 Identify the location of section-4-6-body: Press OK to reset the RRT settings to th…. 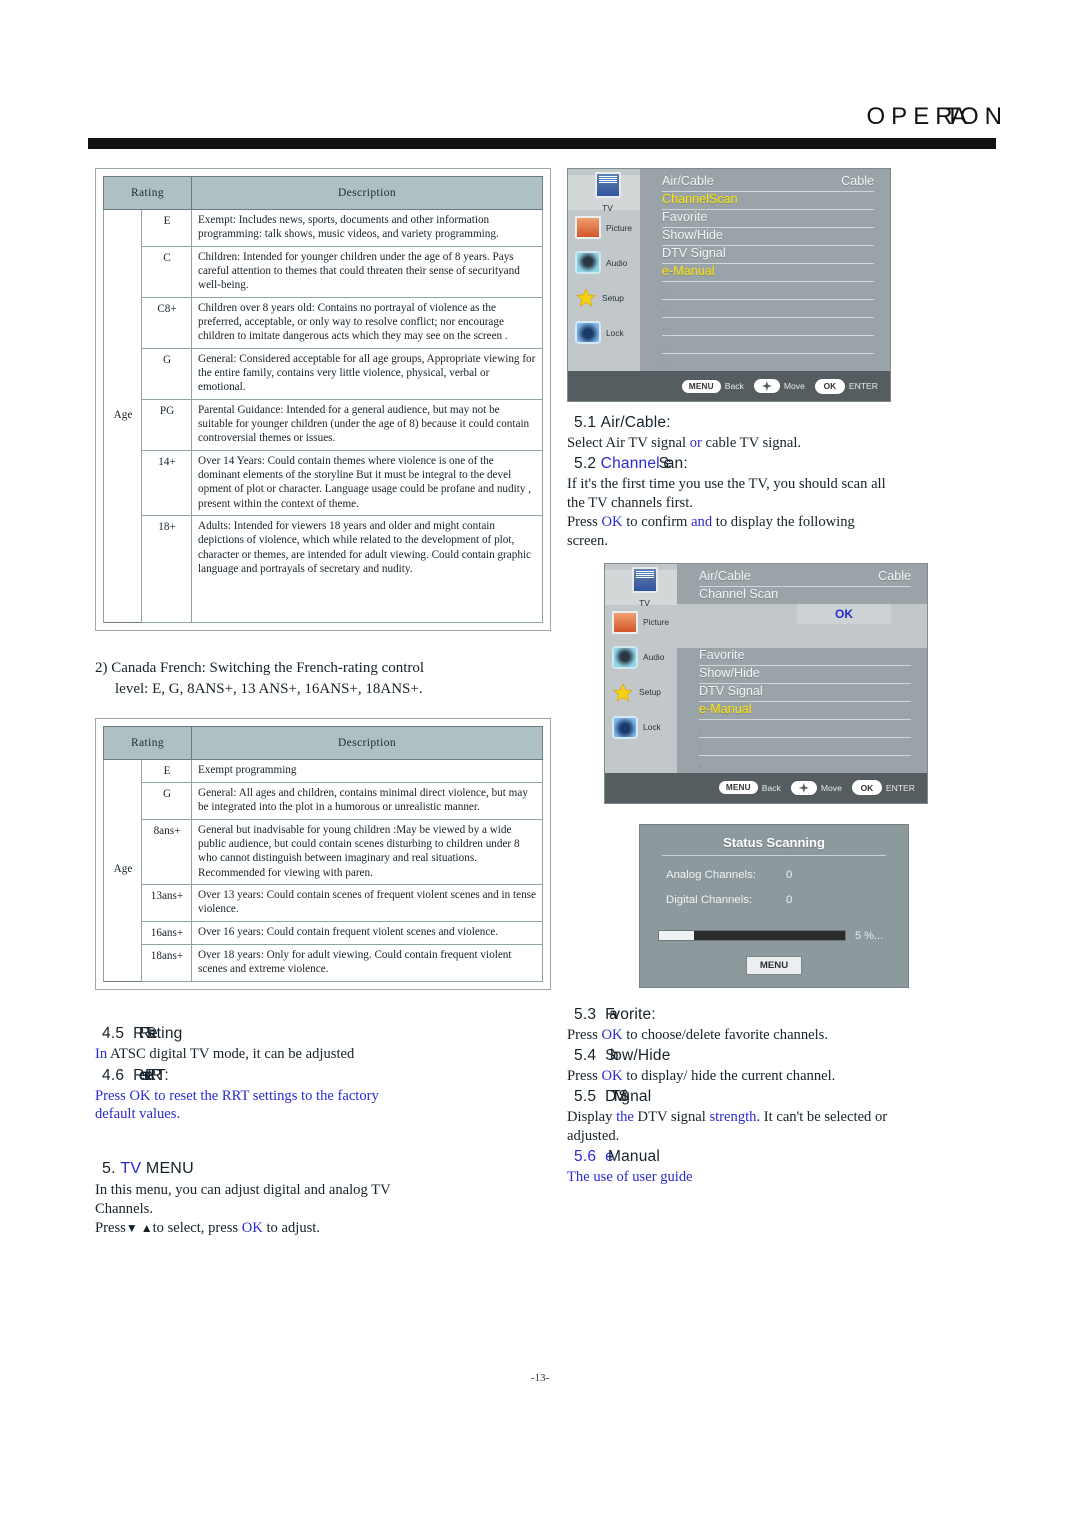
(325, 1106).